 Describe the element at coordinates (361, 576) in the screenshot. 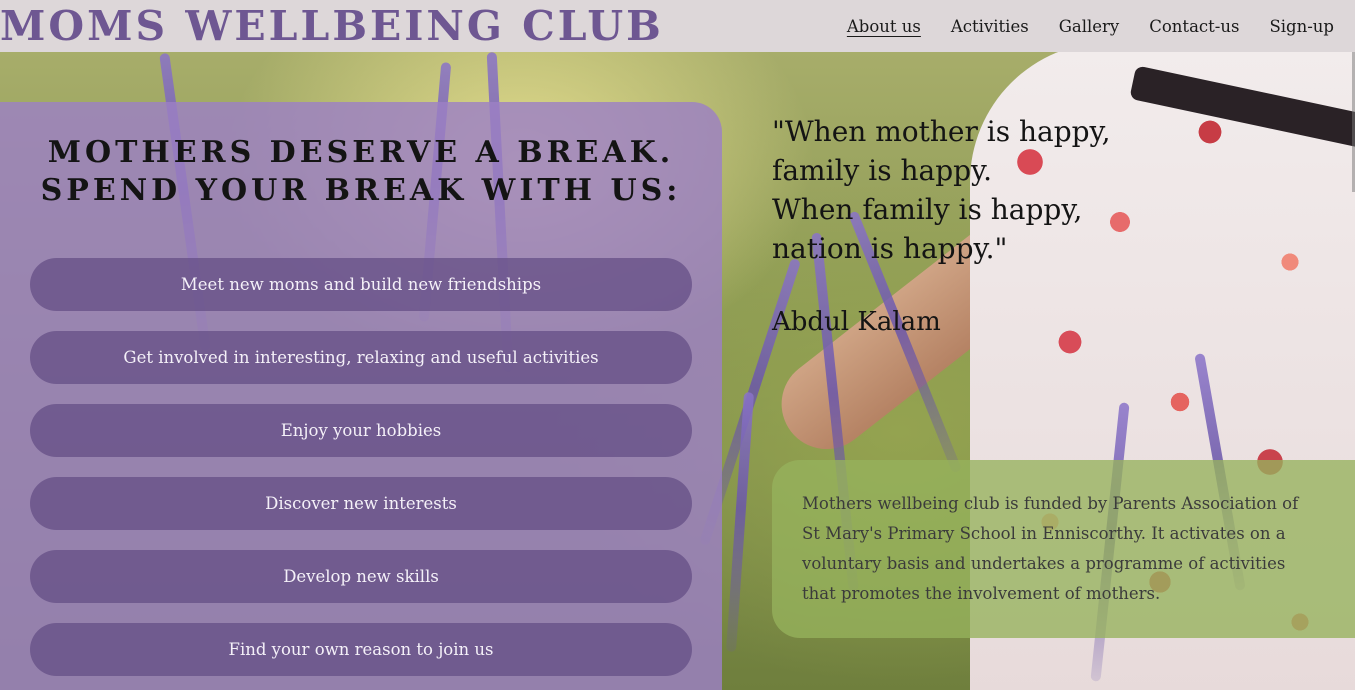

I see `benefit-pill: Develop new skills` at that location.